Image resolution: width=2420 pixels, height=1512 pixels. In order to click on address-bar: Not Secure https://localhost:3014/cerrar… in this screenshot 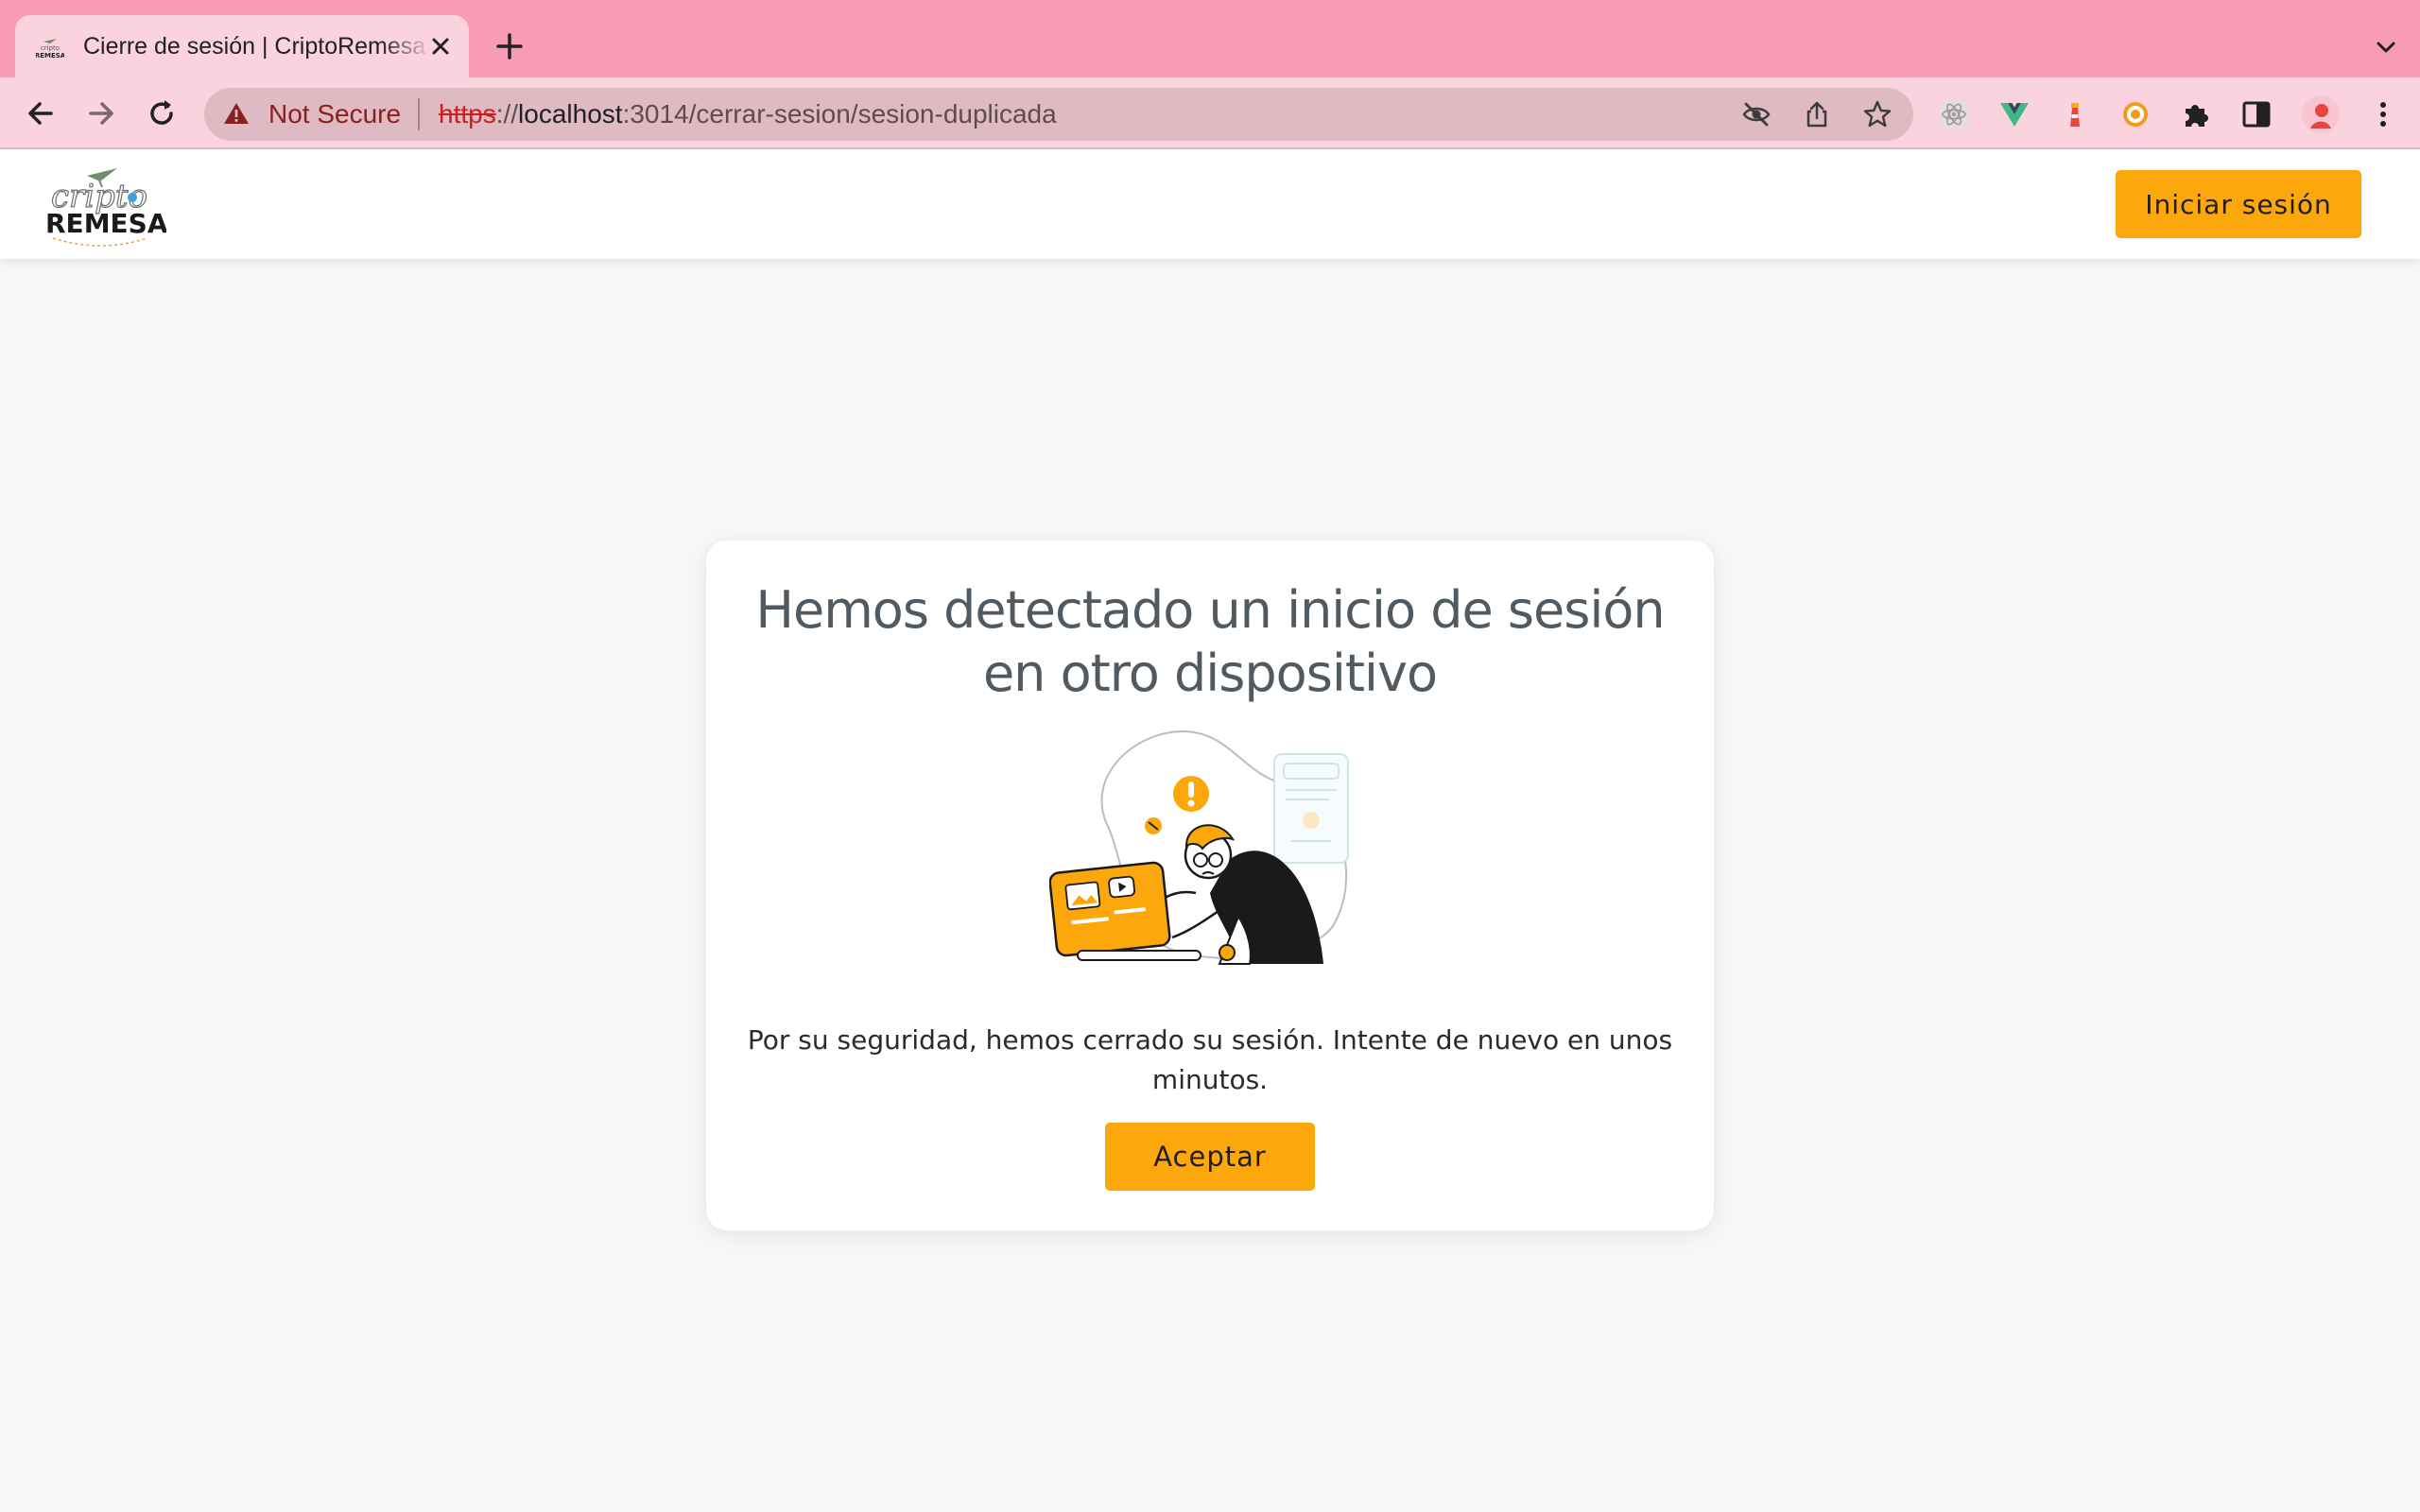, I will do `click(1058, 114)`.